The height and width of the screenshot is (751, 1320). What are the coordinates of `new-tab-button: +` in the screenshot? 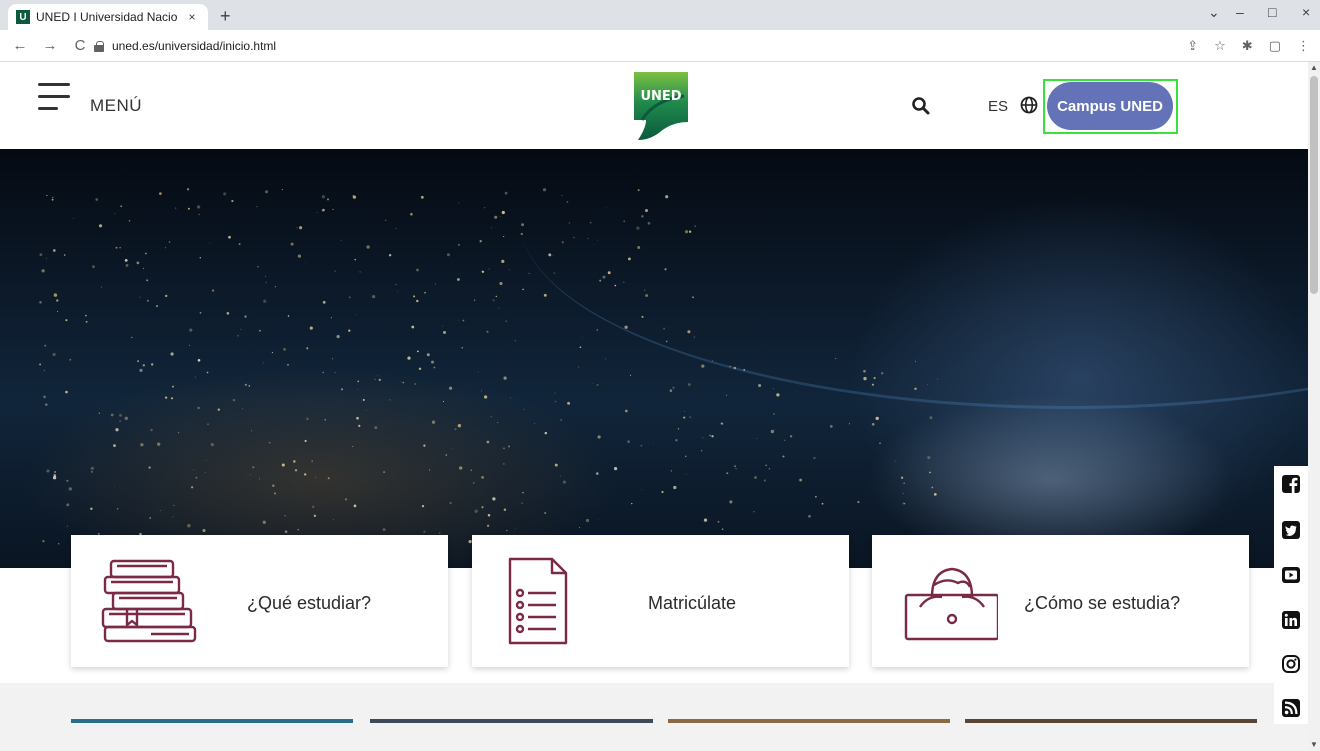 It's located at (225, 16).